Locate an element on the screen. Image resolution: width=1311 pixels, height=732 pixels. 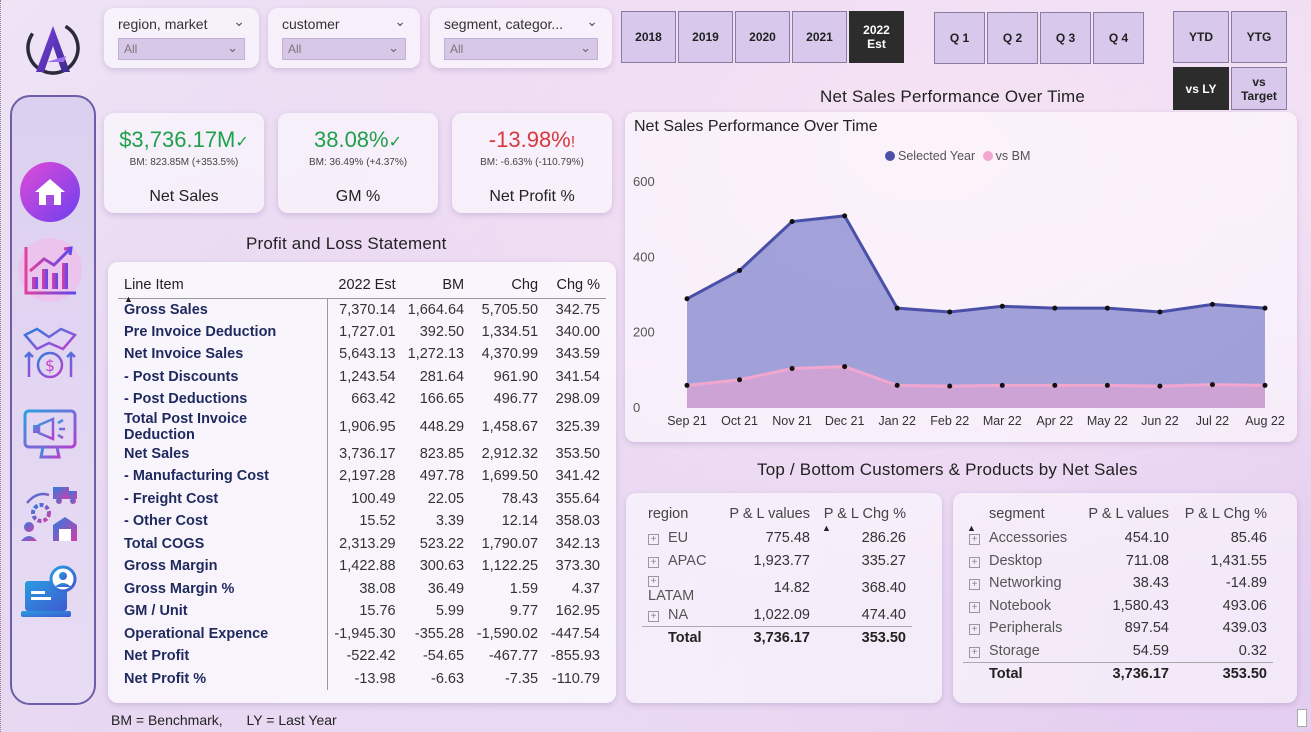
value-cell: 12.14 is located at coordinates (520, 521).